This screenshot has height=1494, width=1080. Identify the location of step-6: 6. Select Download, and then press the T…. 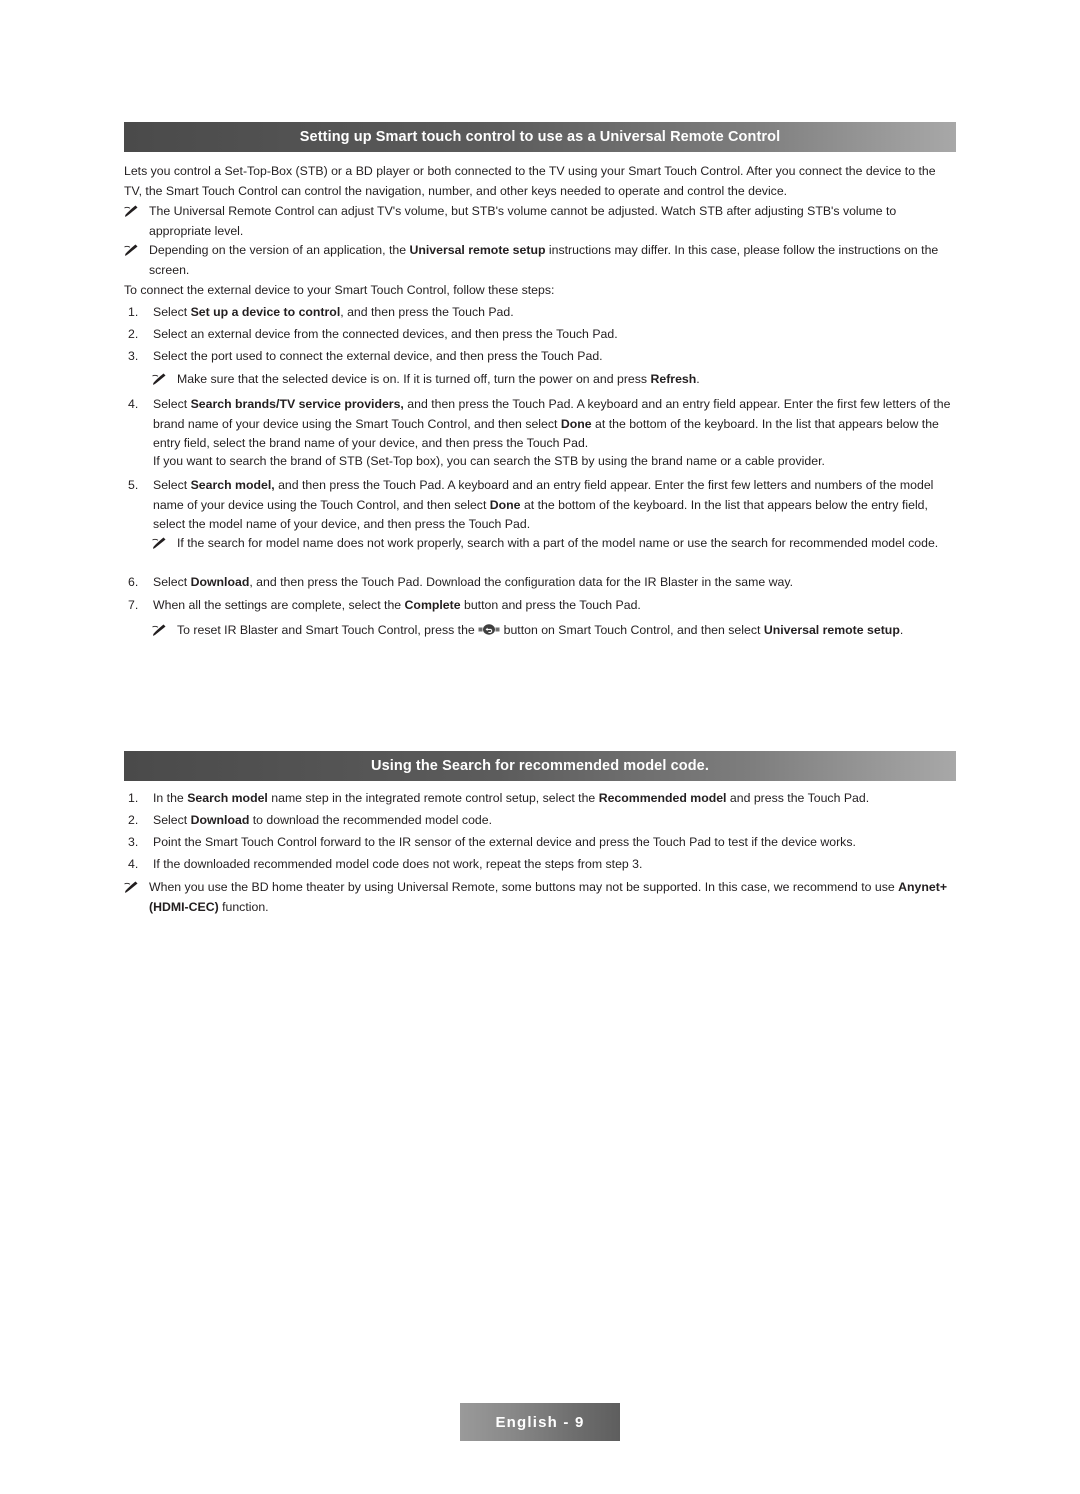
(541, 583).